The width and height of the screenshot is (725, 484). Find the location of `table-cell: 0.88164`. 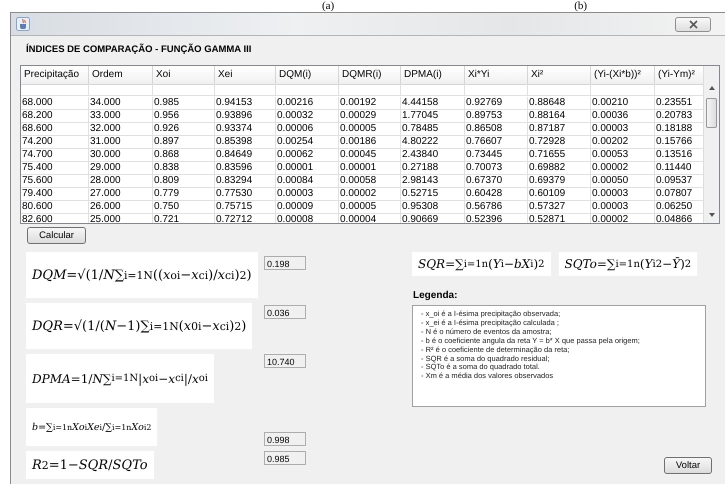

table-cell: 0.88164 is located at coordinates (559, 116).